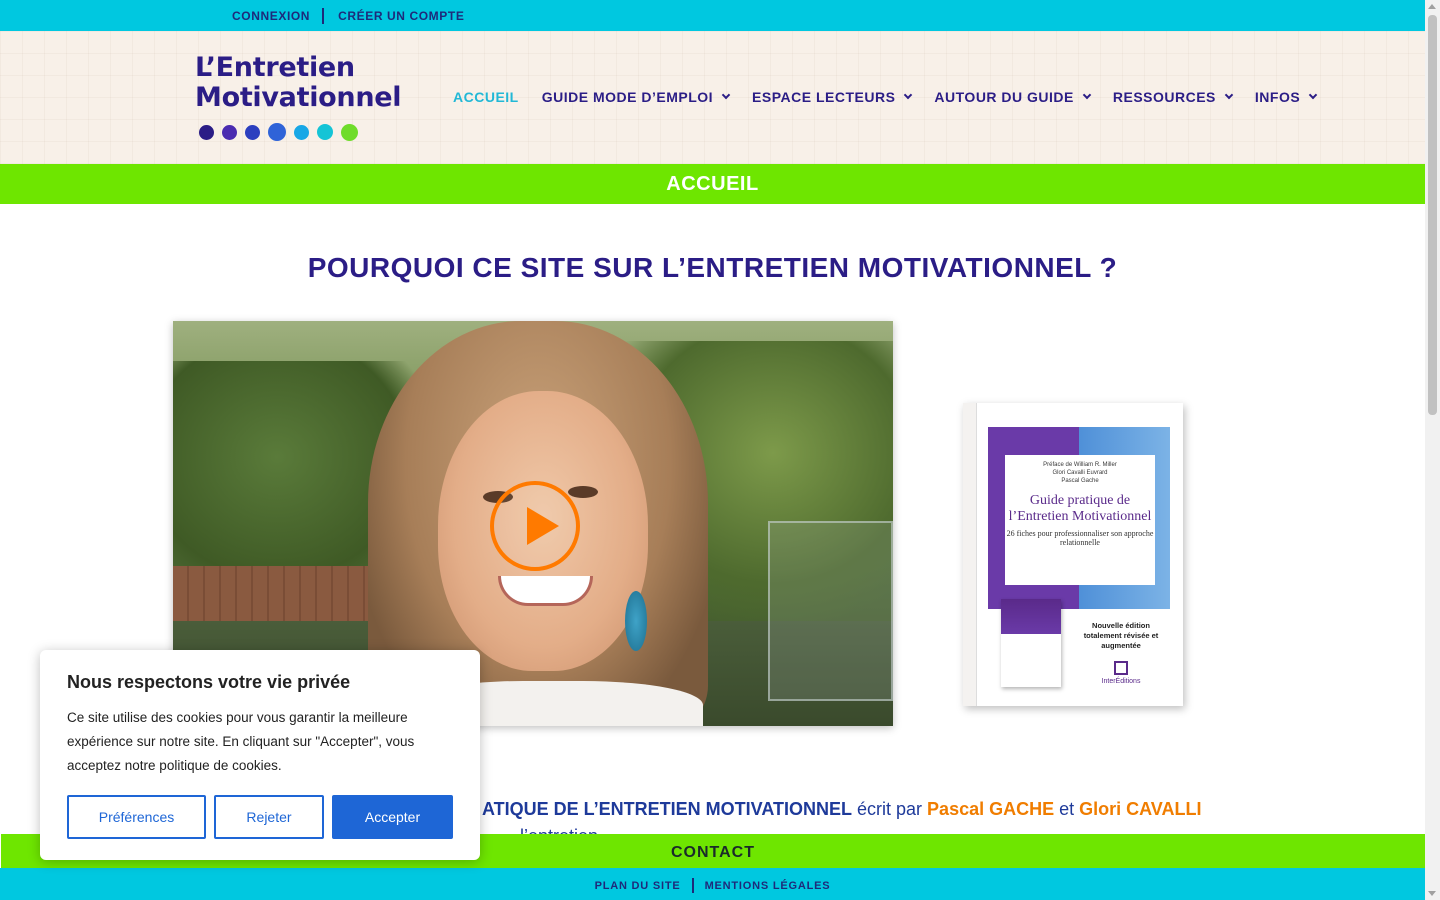 Image resolution: width=1440 pixels, height=900 pixels. Describe the element at coordinates (209, 682) in the screenshot. I see `cookie-title: Nous respectons votre vie privée` at that location.